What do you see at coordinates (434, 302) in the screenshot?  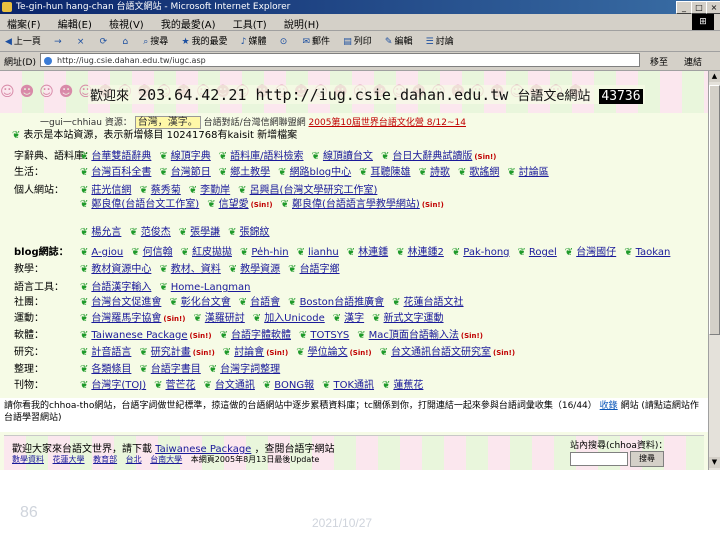 I see `directory-link: 花蓮台語文社` at bounding box center [434, 302].